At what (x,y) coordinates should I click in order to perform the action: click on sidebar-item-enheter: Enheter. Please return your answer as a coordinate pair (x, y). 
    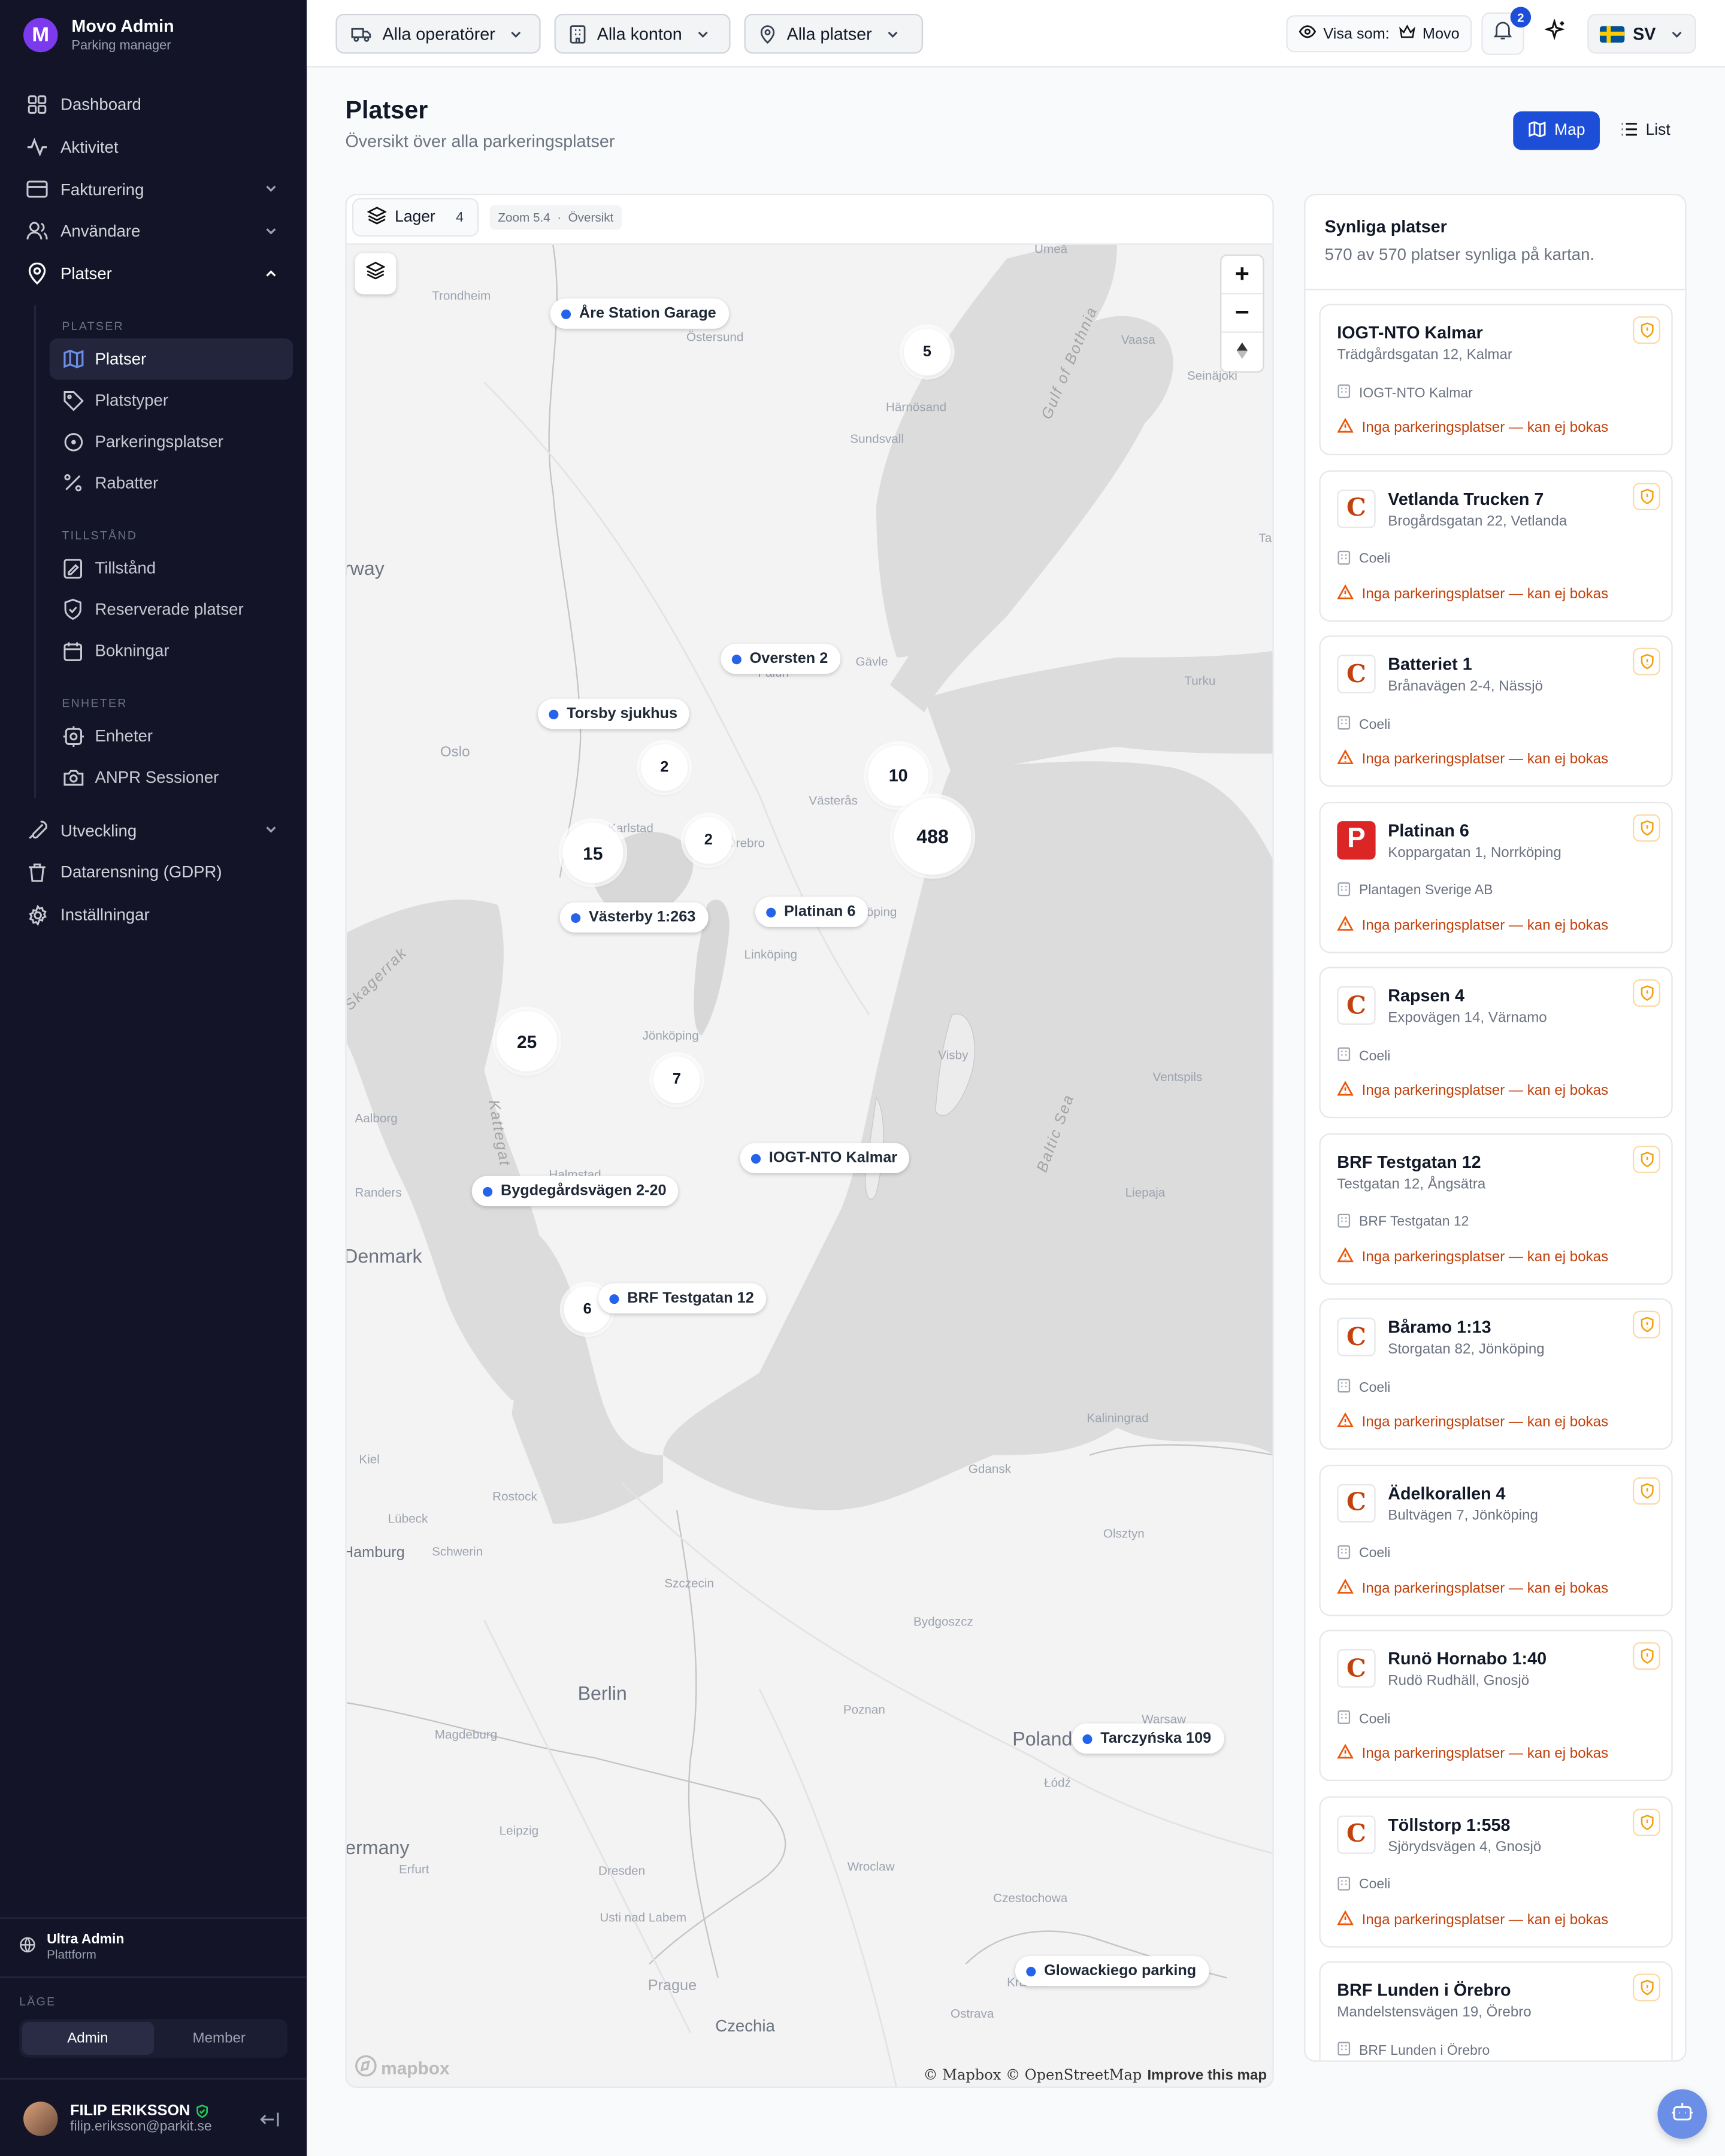
    Looking at the image, I should click on (171, 736).